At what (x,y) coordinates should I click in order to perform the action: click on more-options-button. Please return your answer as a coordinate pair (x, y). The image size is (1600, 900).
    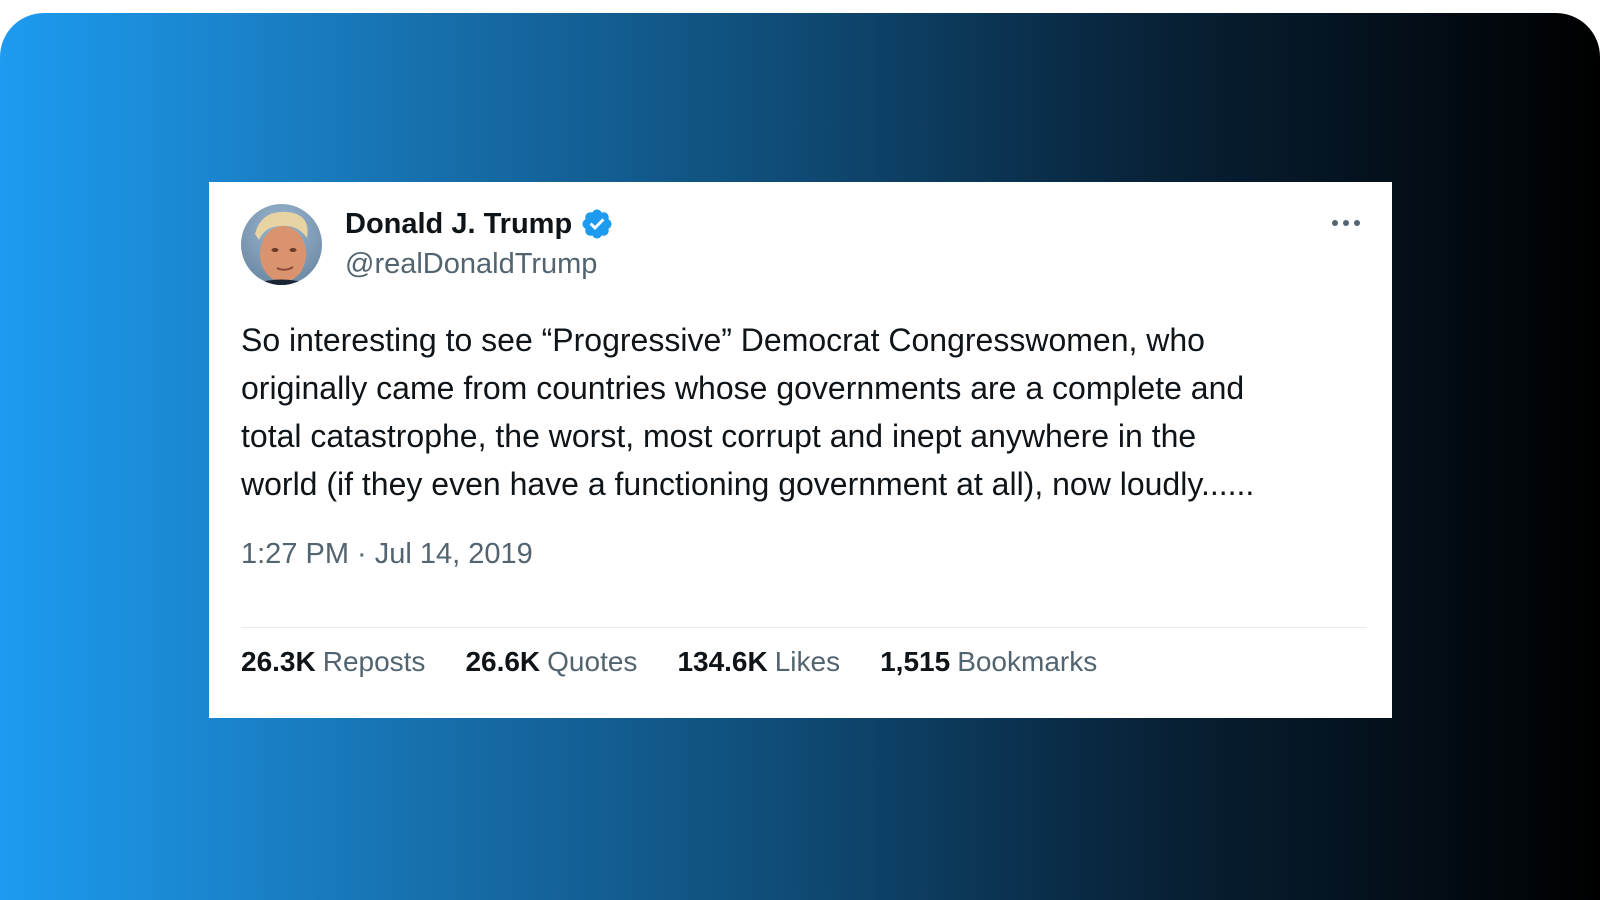
    Looking at the image, I should click on (1346, 223).